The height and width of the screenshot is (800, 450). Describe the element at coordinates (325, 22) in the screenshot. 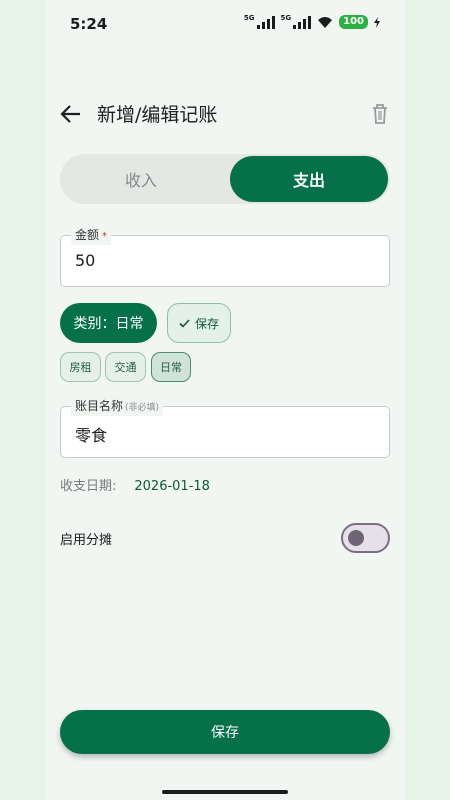

I see `wifi-icon` at that location.